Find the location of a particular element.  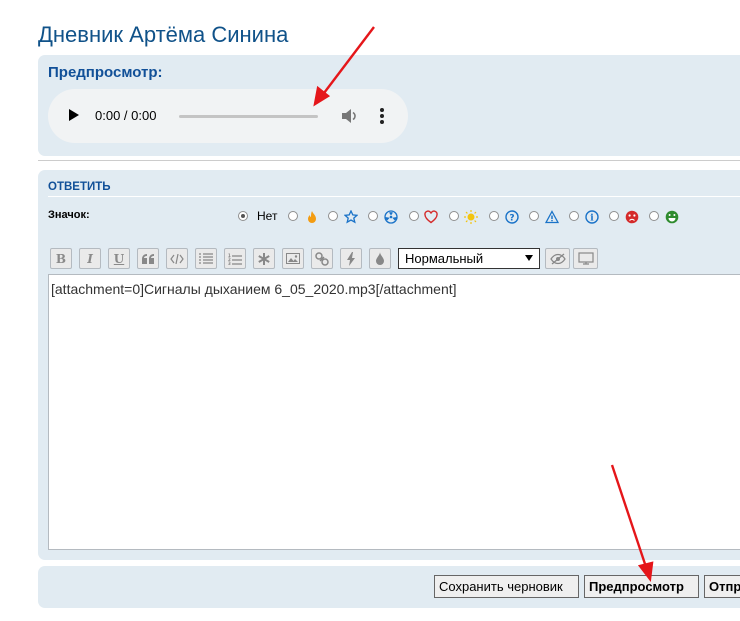

annotation-arrow-audio is located at coordinates (344, 66).